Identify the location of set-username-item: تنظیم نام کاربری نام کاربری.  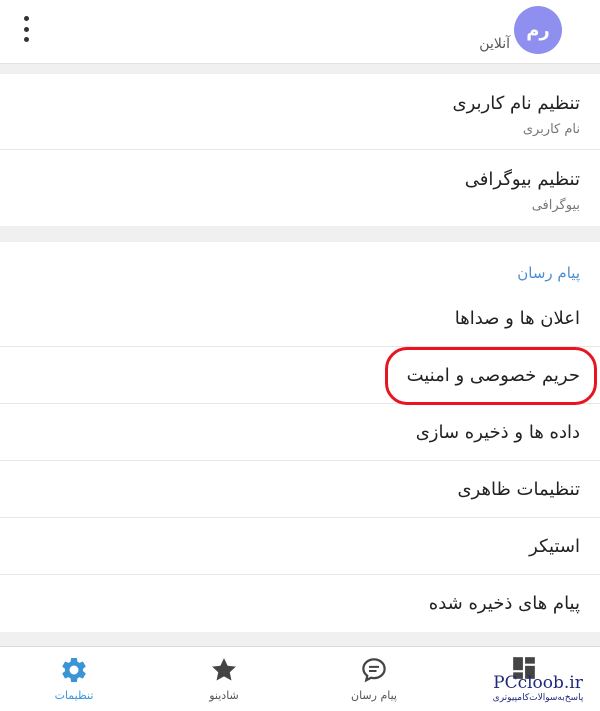
(300, 112).